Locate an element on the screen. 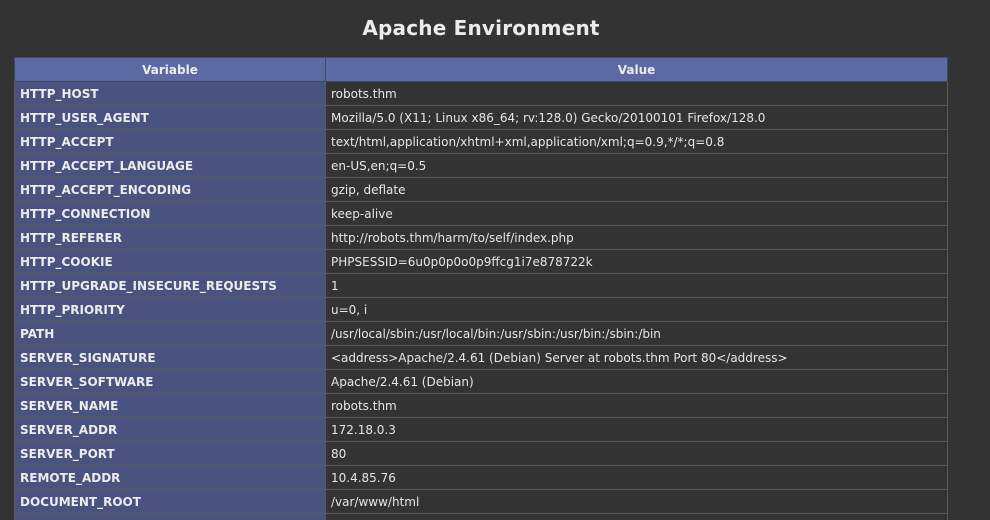 Image resolution: width=990 pixels, height=520 pixels. variable-name: HTTP_PRIORITY is located at coordinates (170, 309).